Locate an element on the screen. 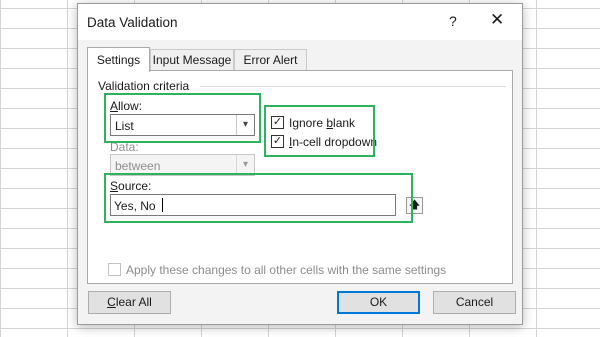  validation-criteria-label: Validation criteria is located at coordinates (144, 86).